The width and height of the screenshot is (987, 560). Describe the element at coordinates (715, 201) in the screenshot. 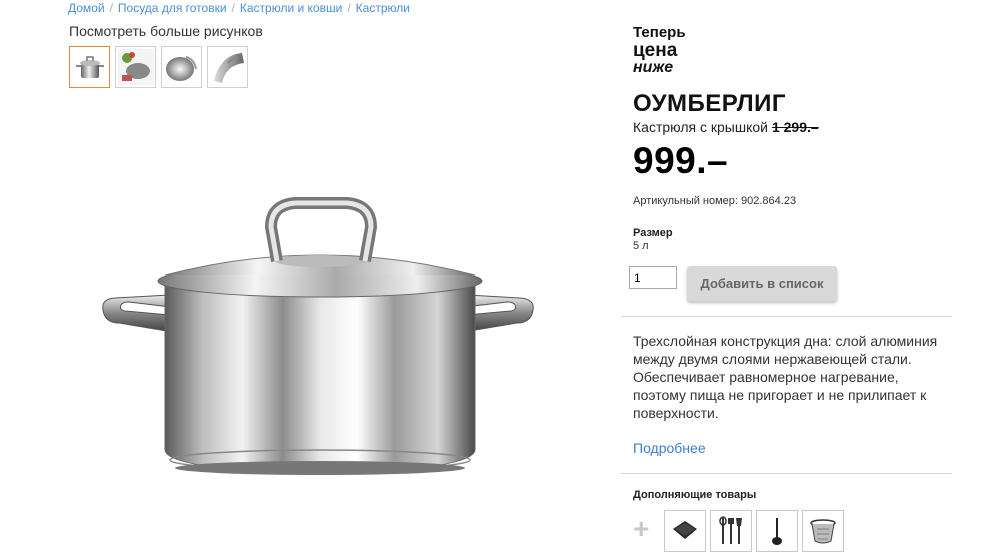

I see `article-number: Артикульный номер: 902.864.23` at that location.